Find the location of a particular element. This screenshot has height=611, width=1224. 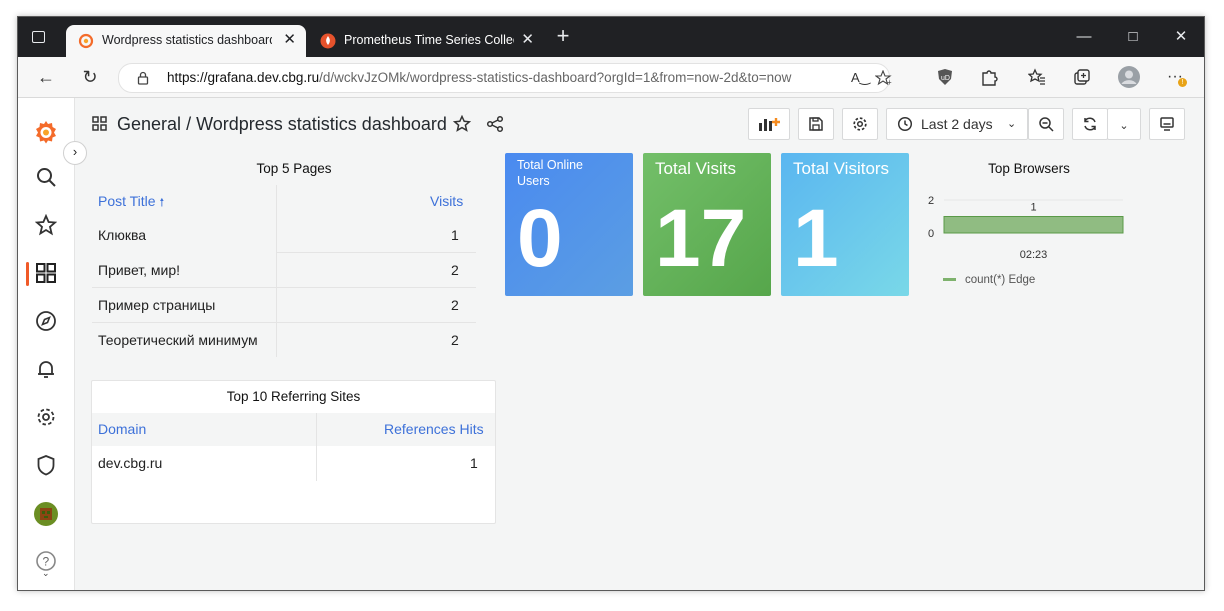

ublock-icon: uD is located at coordinates (945, 77).